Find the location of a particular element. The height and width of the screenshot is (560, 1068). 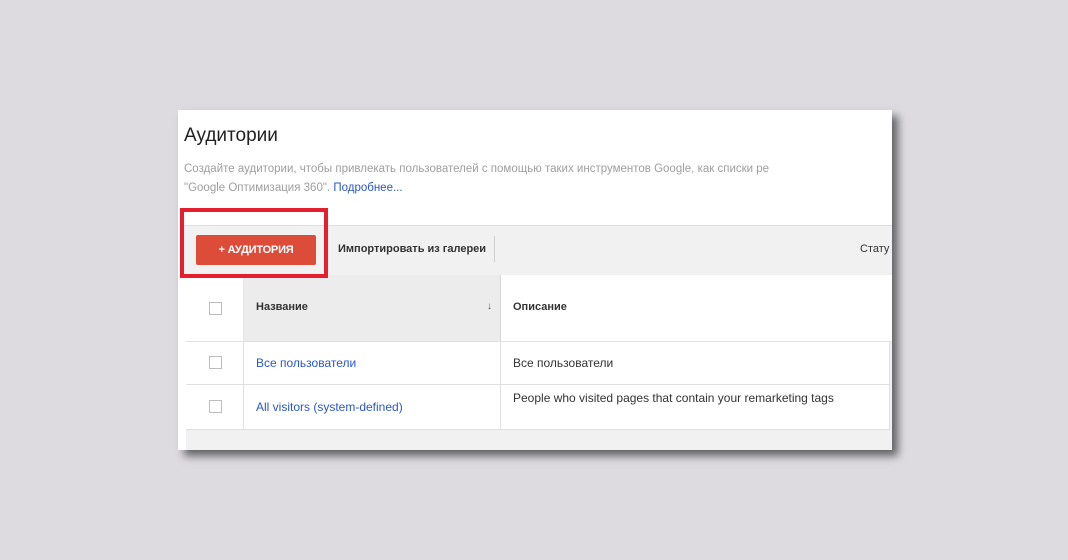

row-description: Все пользователи is located at coordinates (563, 363).